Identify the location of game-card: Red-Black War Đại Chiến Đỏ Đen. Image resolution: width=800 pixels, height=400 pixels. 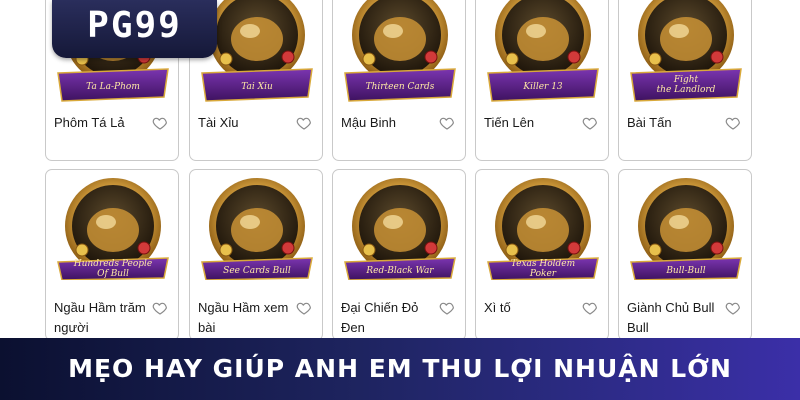
(399, 255).